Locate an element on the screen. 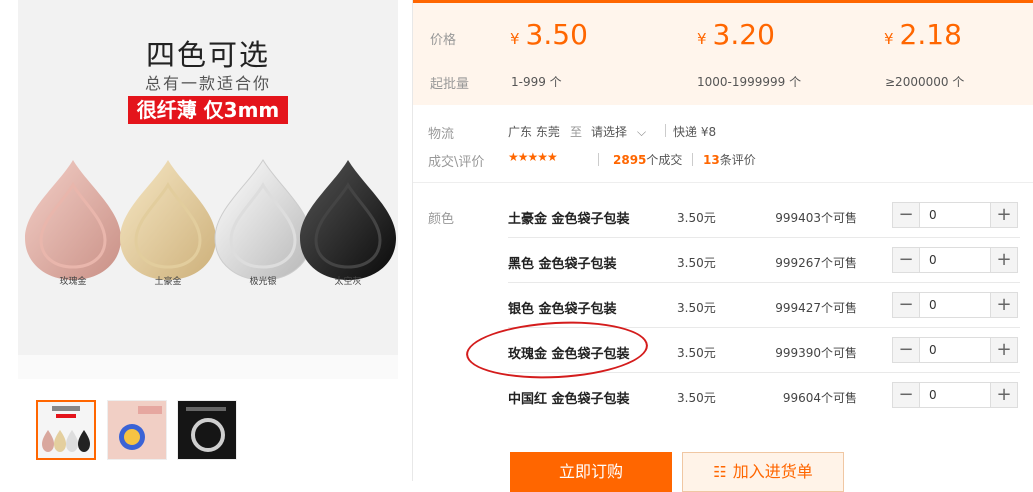  ring-holders-image is located at coordinates (210, 219).